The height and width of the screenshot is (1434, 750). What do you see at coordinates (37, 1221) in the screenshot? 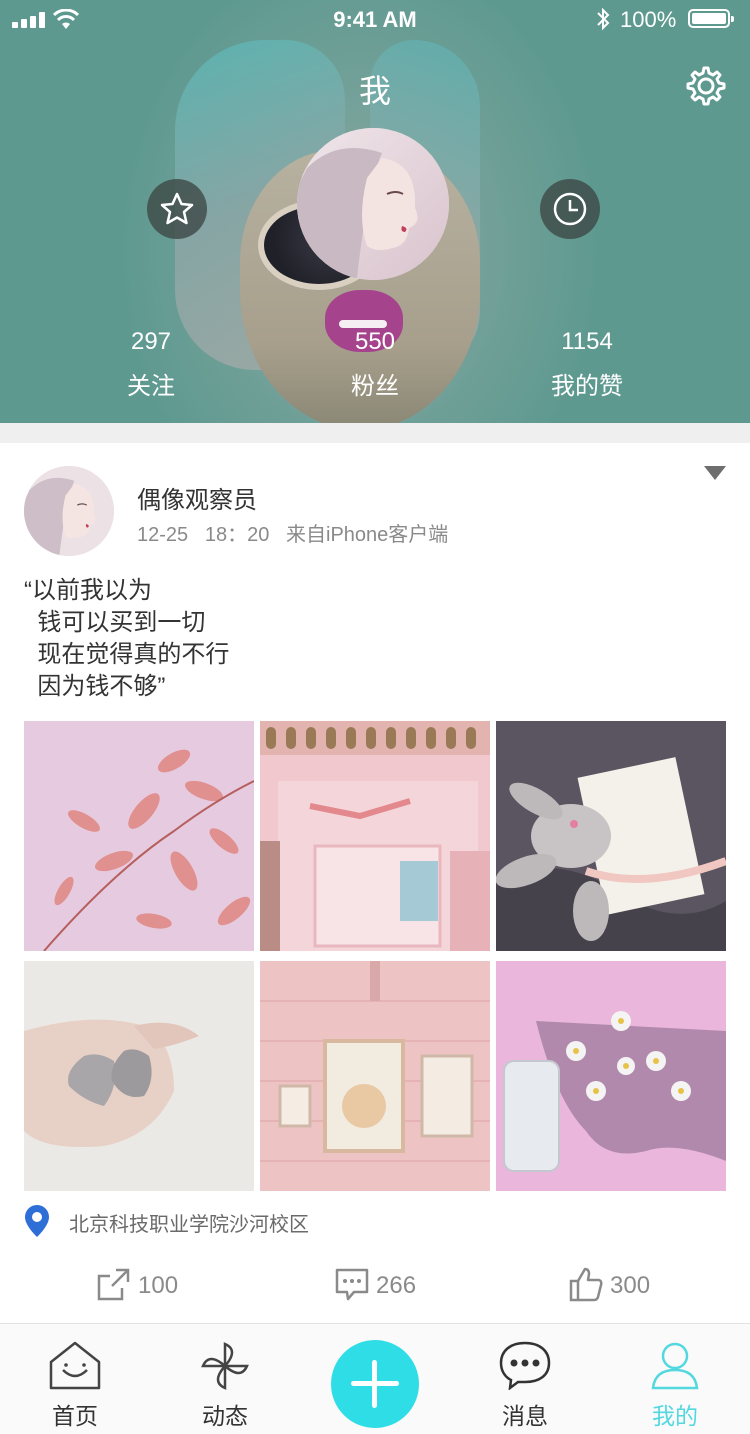
I see `location-pin-icon` at bounding box center [37, 1221].